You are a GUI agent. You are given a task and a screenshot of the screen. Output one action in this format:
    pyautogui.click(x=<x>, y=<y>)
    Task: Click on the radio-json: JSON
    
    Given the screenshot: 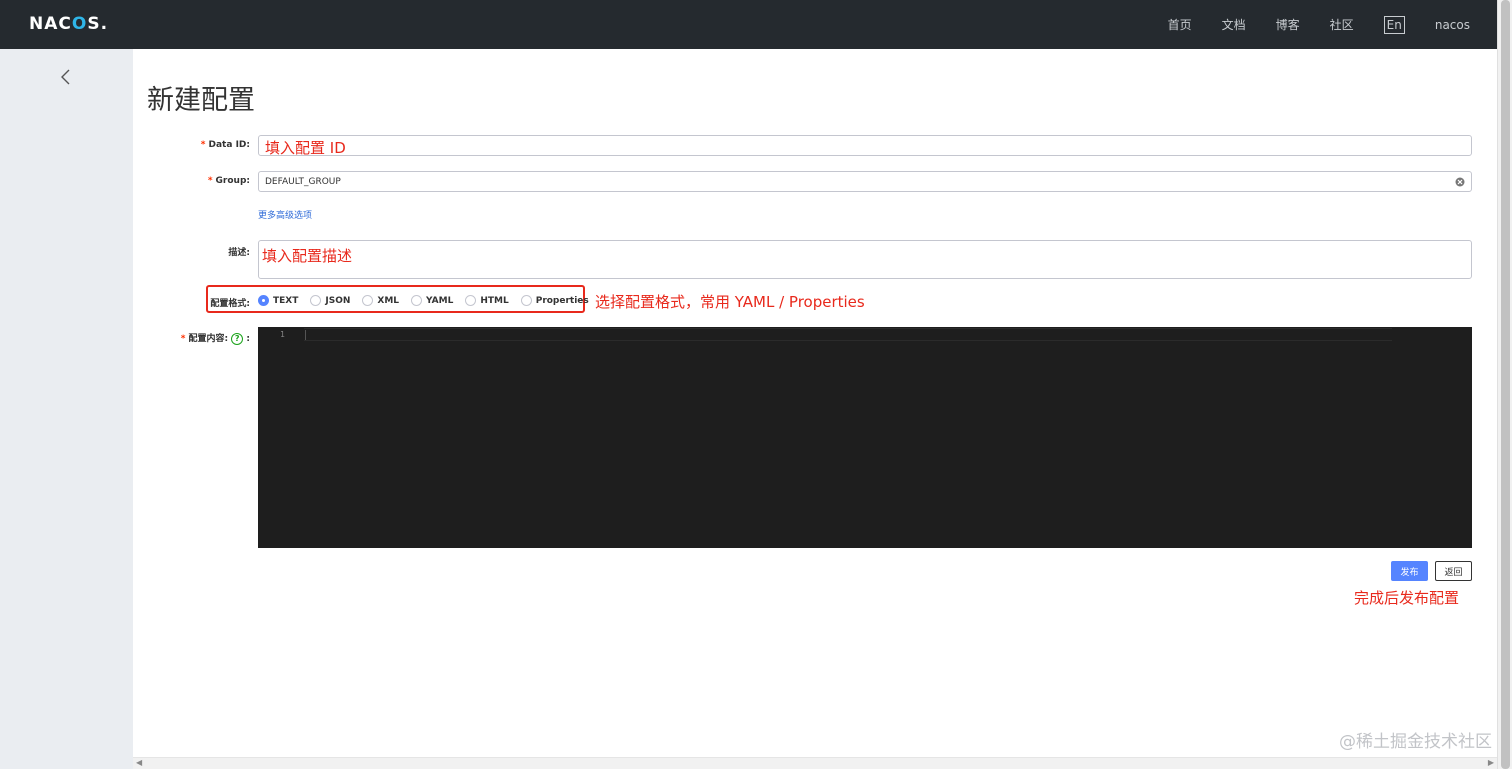 What is the action you would take?
    pyautogui.click(x=330, y=300)
    